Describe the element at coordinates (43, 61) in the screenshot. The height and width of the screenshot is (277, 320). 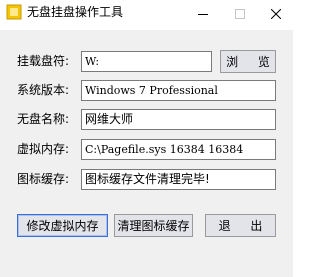
I see `drive-label: 挂载盘符:` at that location.